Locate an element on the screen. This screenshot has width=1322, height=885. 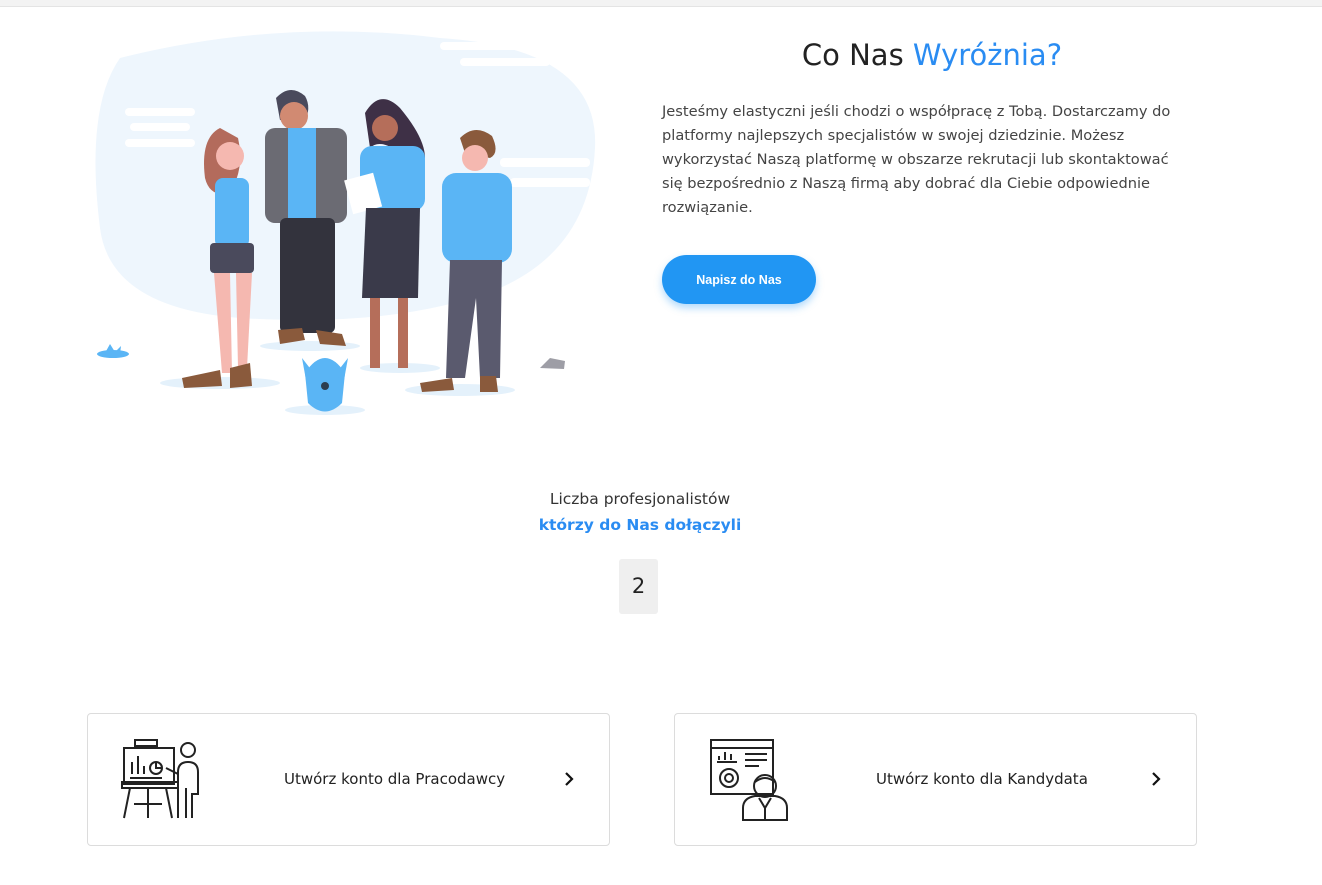
professionals-count: 2 is located at coordinates (638, 586).